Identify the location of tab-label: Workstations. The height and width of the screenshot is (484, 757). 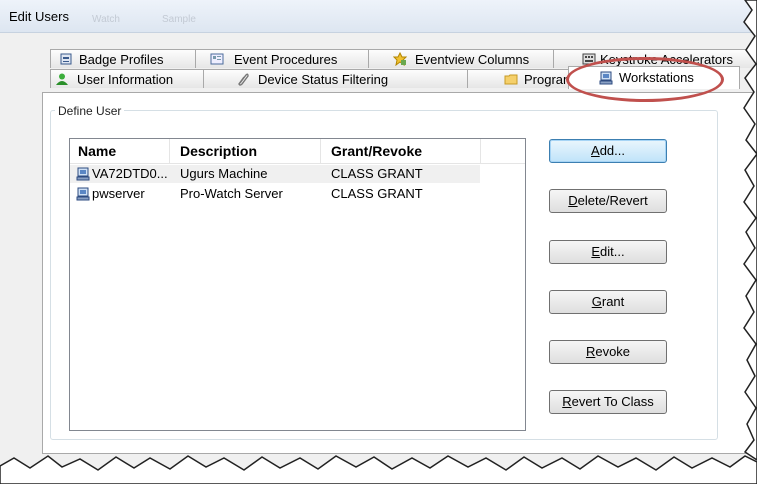
(656, 77).